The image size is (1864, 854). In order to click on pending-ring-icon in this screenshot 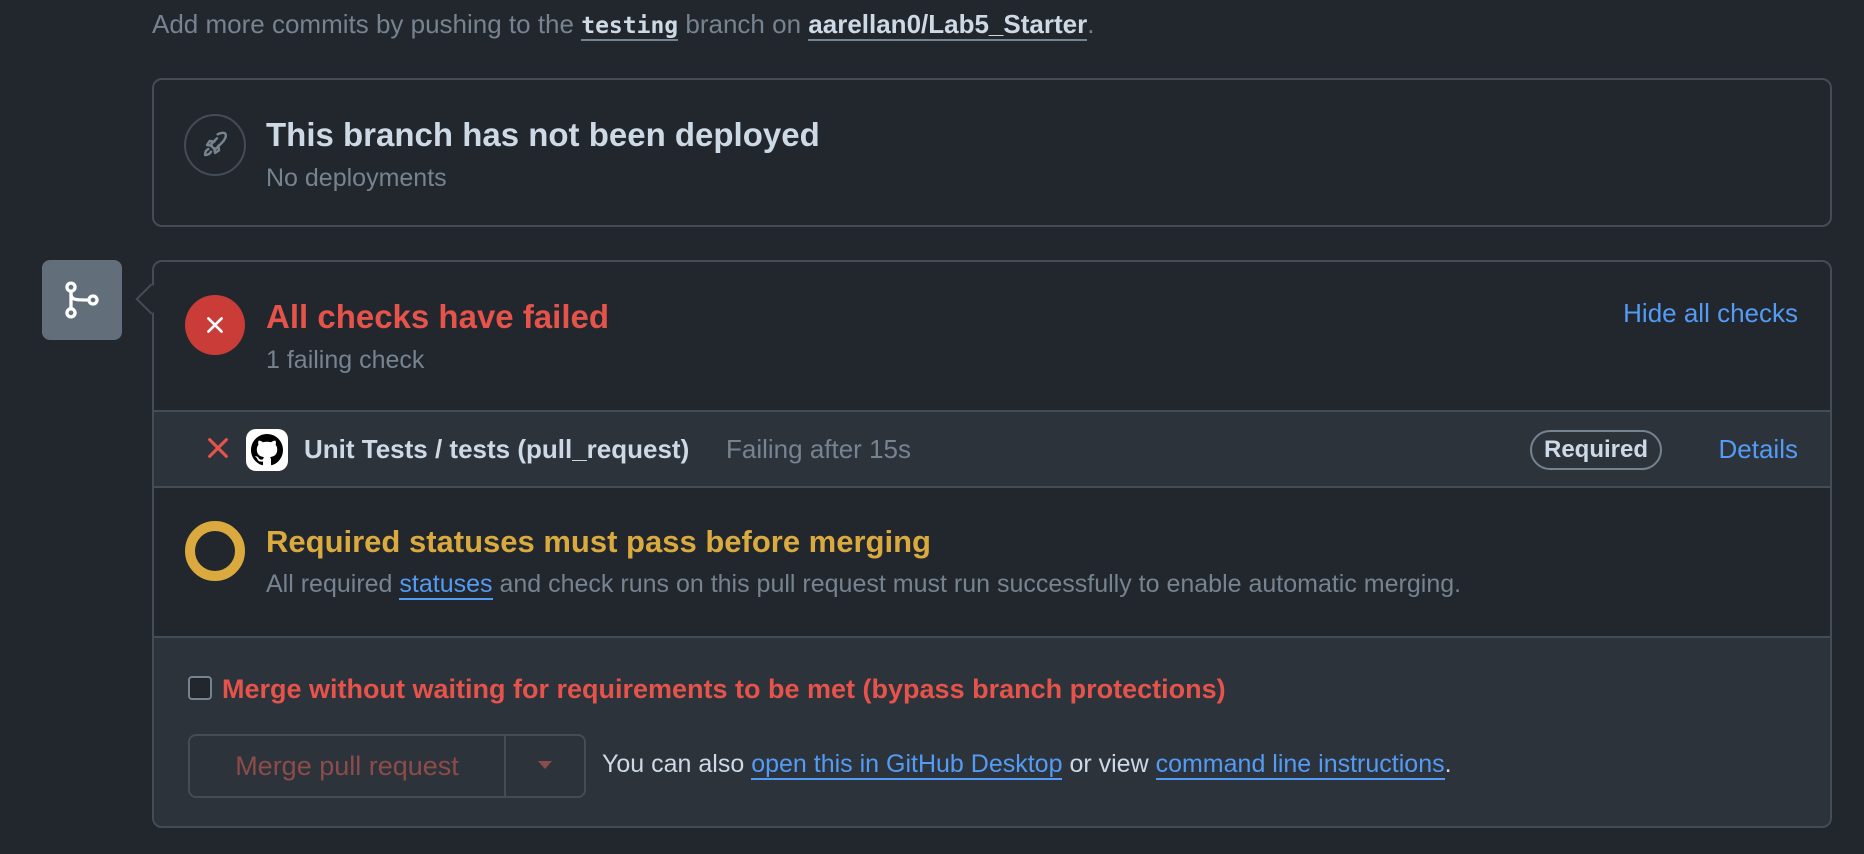, I will do `click(215, 551)`.